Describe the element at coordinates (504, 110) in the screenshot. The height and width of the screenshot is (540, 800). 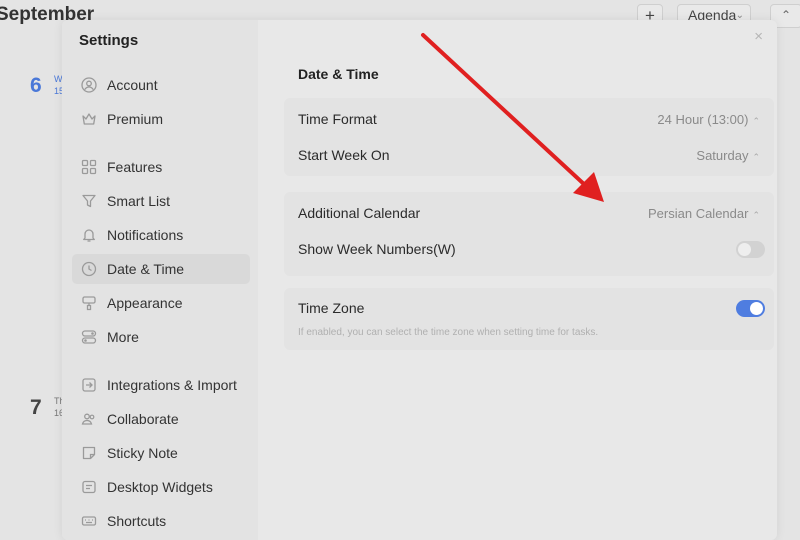
I see `arrow-shaft` at that location.